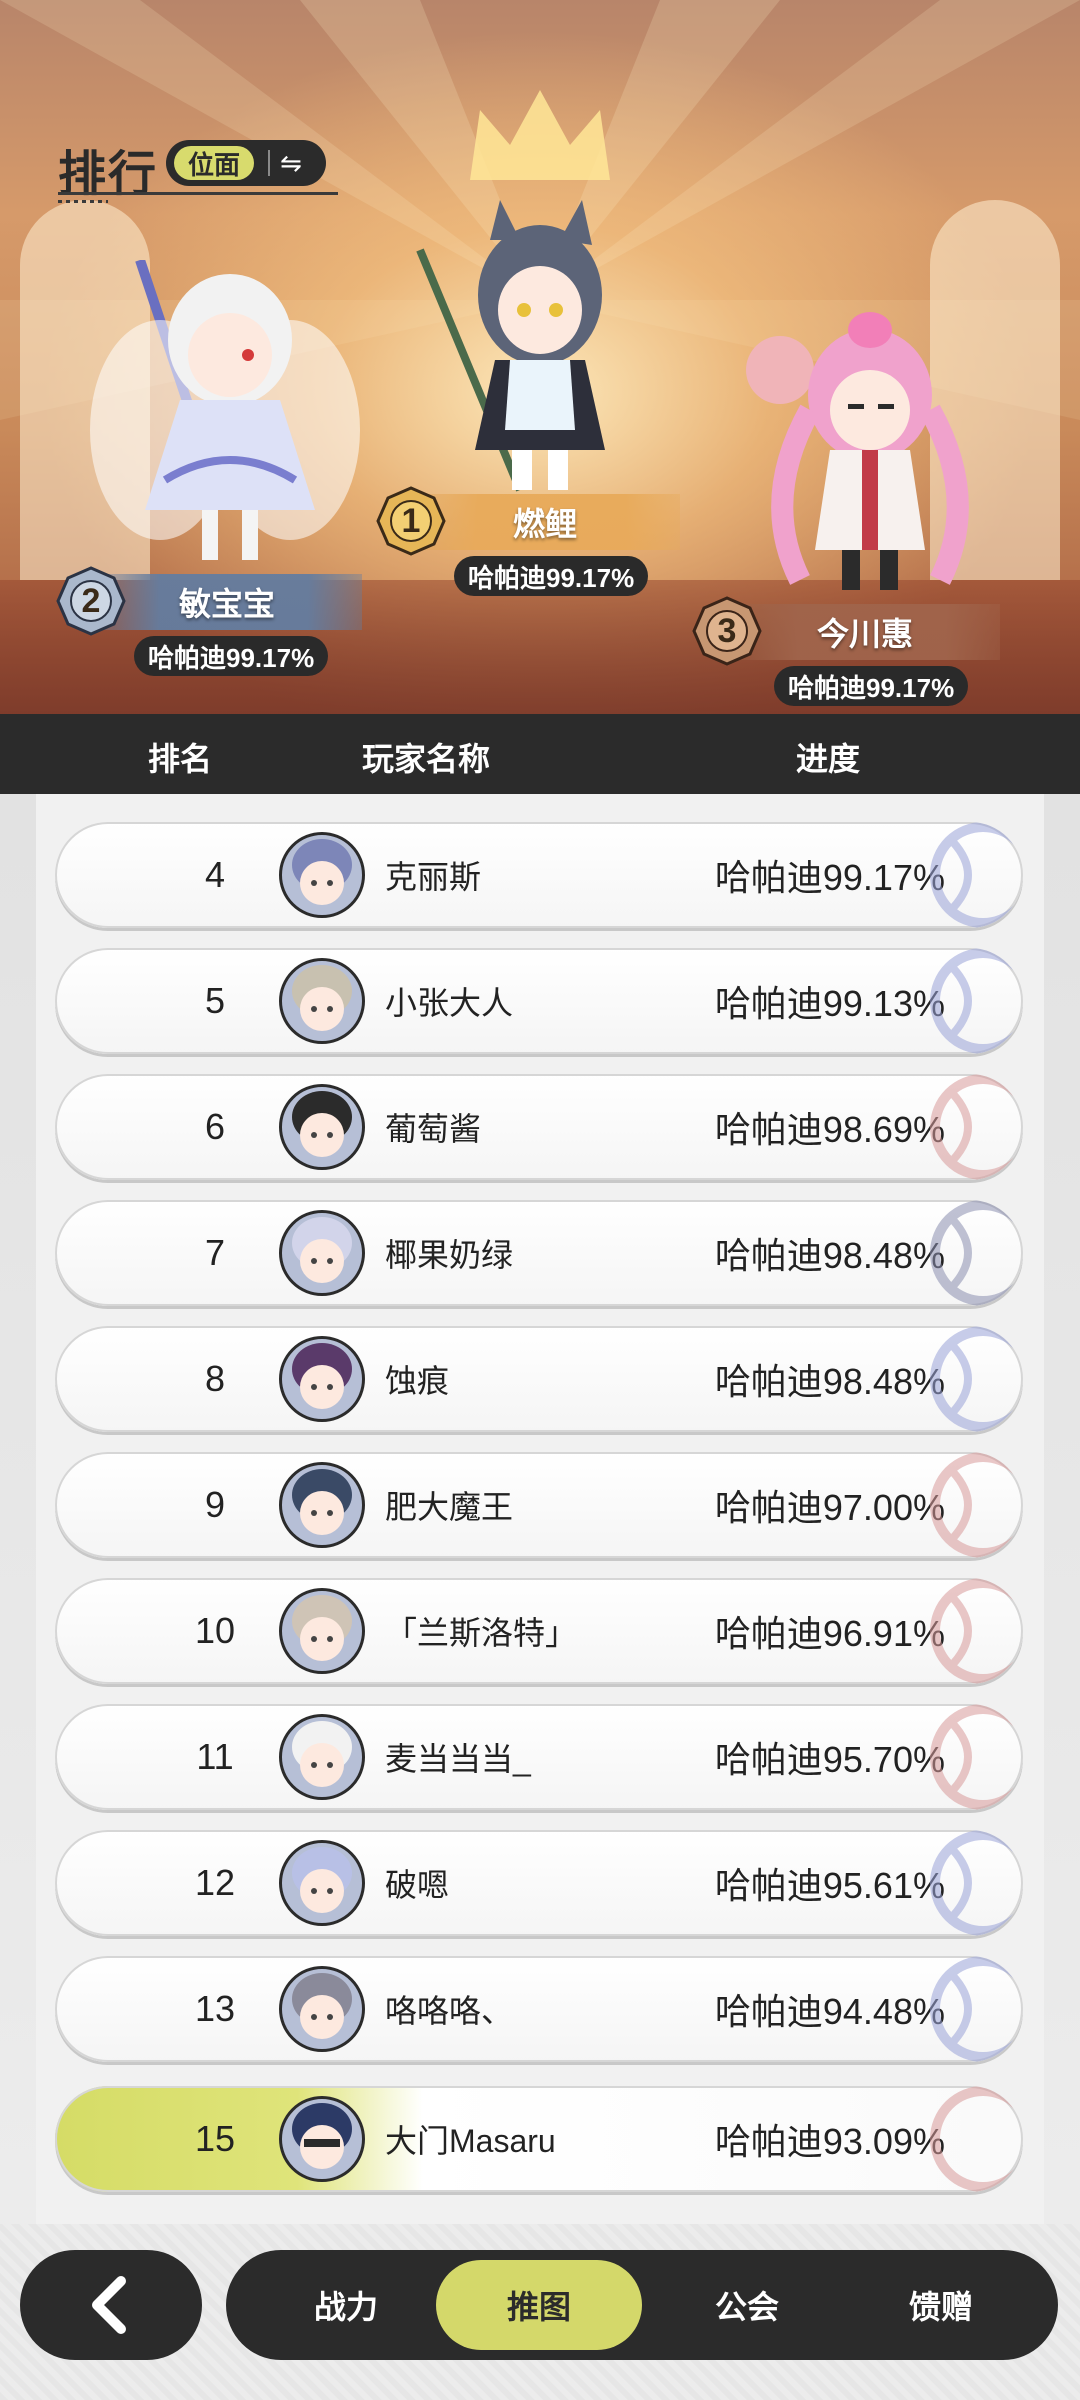  What do you see at coordinates (539, 1001) in the screenshot?
I see `ranking-row: 5 小张大人 哈帕迪99.13%` at bounding box center [539, 1001].